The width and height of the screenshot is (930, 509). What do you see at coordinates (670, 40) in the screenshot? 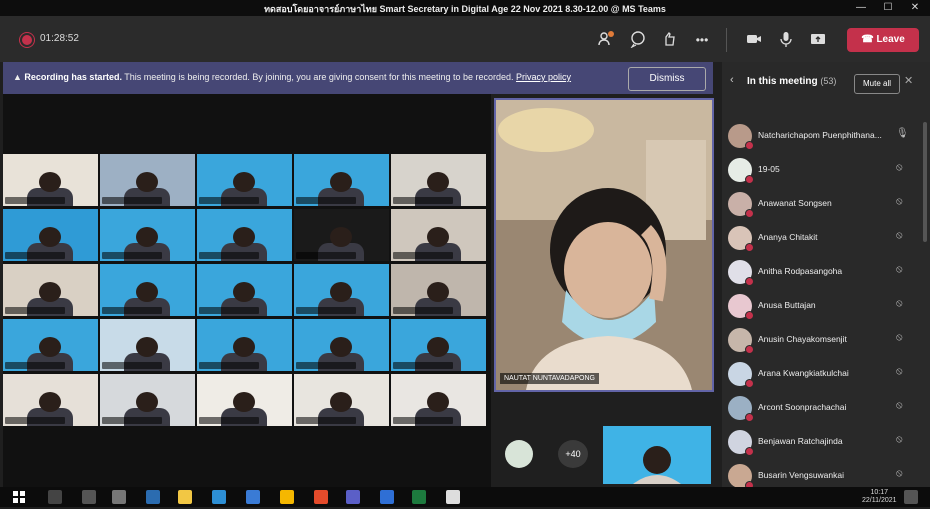
I see `reactions-icon` at bounding box center [670, 40].